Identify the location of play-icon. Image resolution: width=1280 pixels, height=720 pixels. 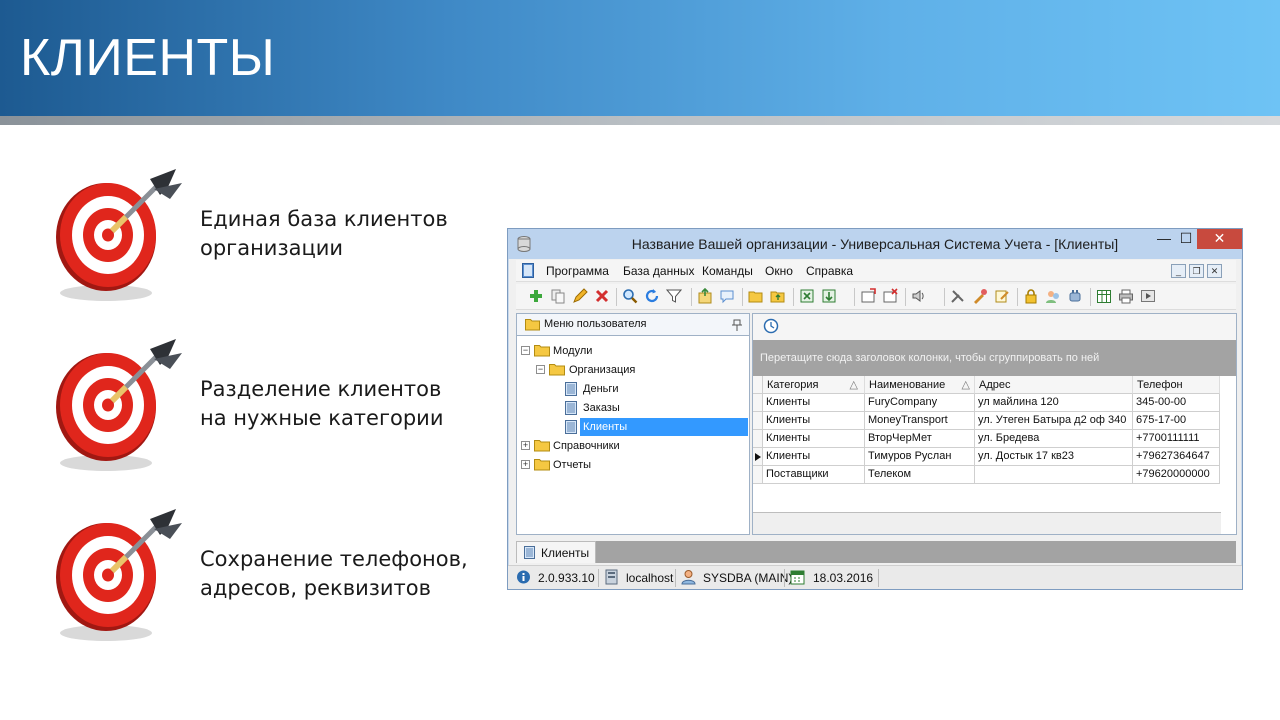
(1148, 296).